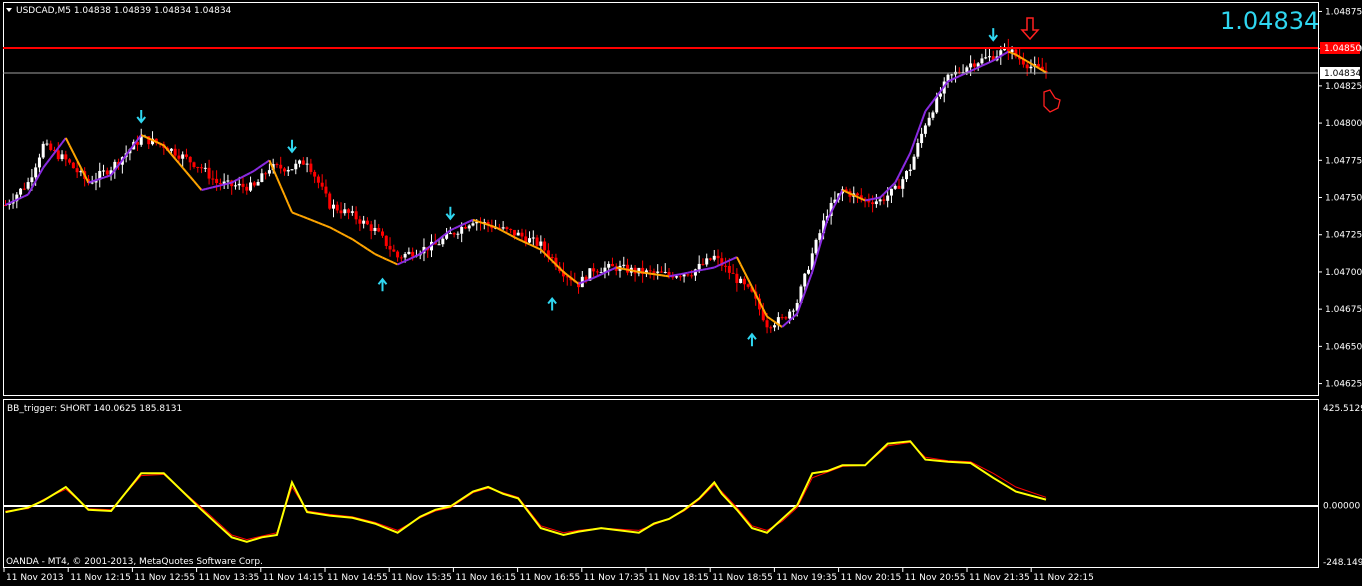 Image resolution: width=1362 pixels, height=586 pixels. Describe the element at coordinates (1343, 310) in the screenshot. I see `price-tick-label: 1.04675` at that location.